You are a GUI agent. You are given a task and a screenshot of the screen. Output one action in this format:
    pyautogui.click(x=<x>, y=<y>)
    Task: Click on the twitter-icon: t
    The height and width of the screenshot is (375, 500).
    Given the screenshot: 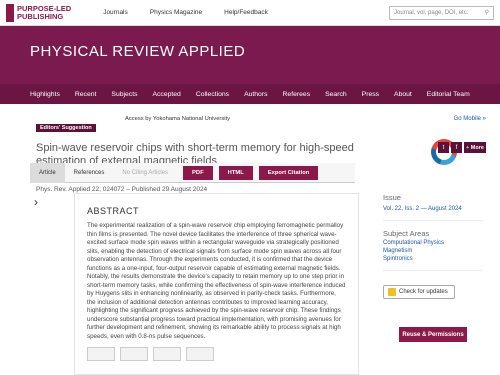 What is the action you would take?
    pyautogui.click(x=443, y=147)
    